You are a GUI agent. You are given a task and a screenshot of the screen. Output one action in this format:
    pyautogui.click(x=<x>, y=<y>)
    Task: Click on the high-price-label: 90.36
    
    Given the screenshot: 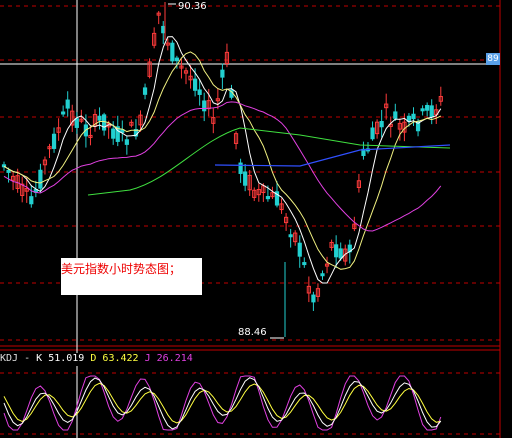 What is the action you would take?
    pyautogui.click(x=192, y=6)
    